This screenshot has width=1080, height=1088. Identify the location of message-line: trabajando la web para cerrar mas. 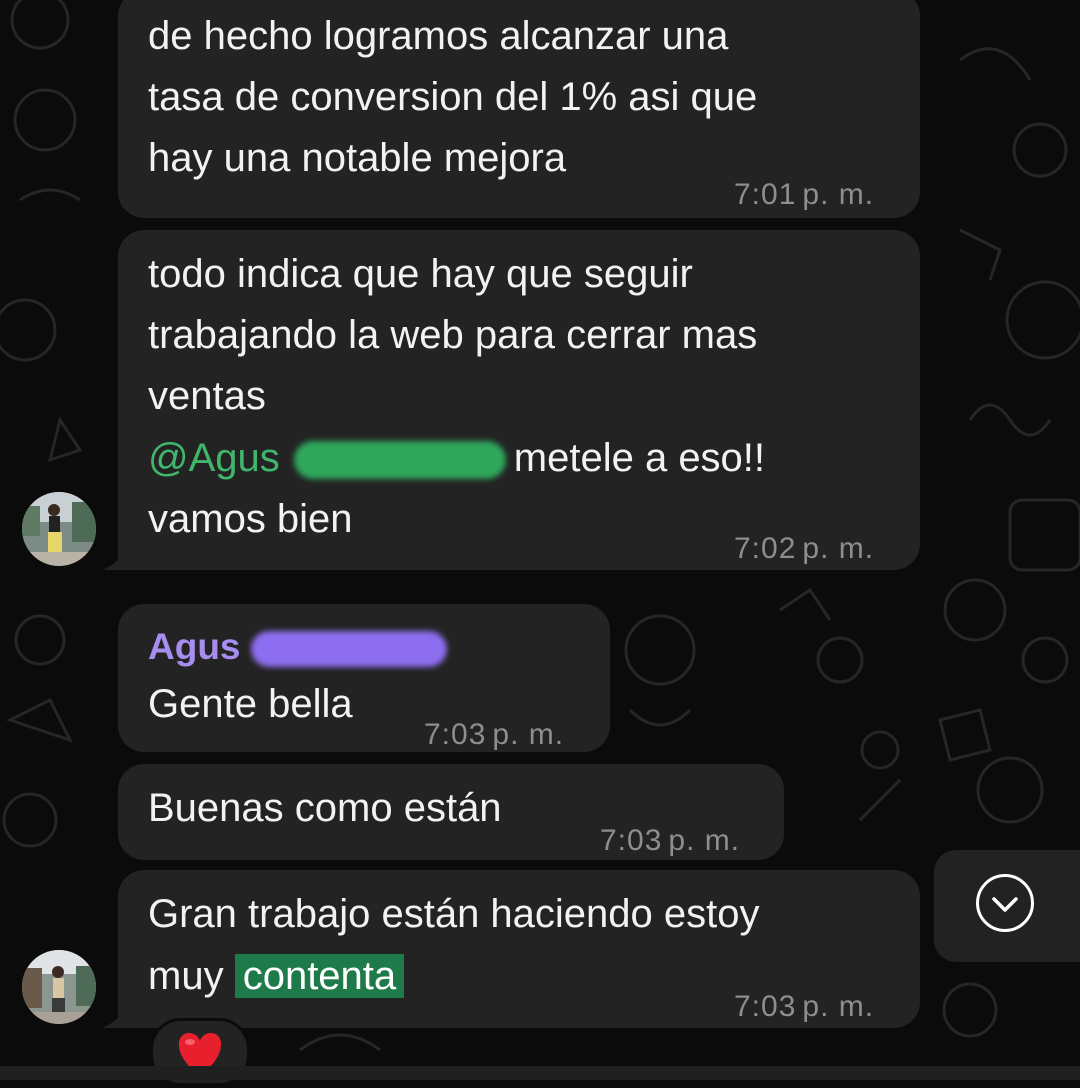
(453, 335).